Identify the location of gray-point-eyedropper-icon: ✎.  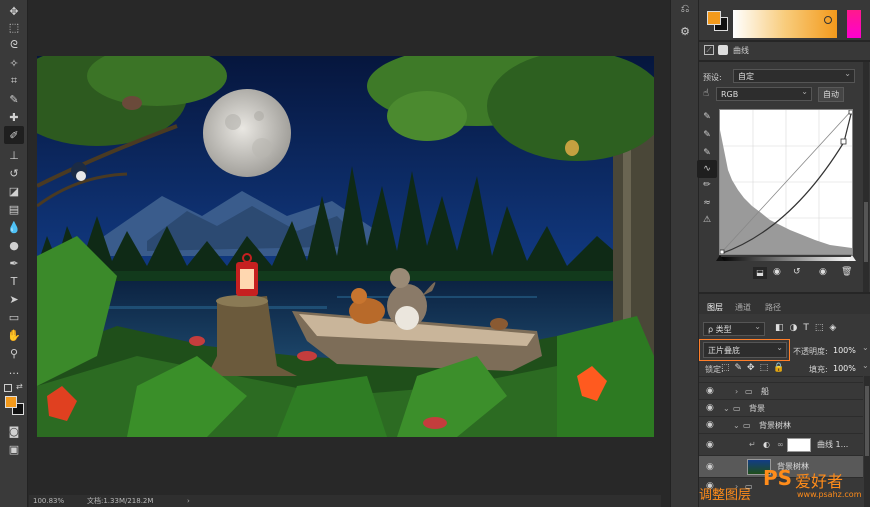
(707, 135).